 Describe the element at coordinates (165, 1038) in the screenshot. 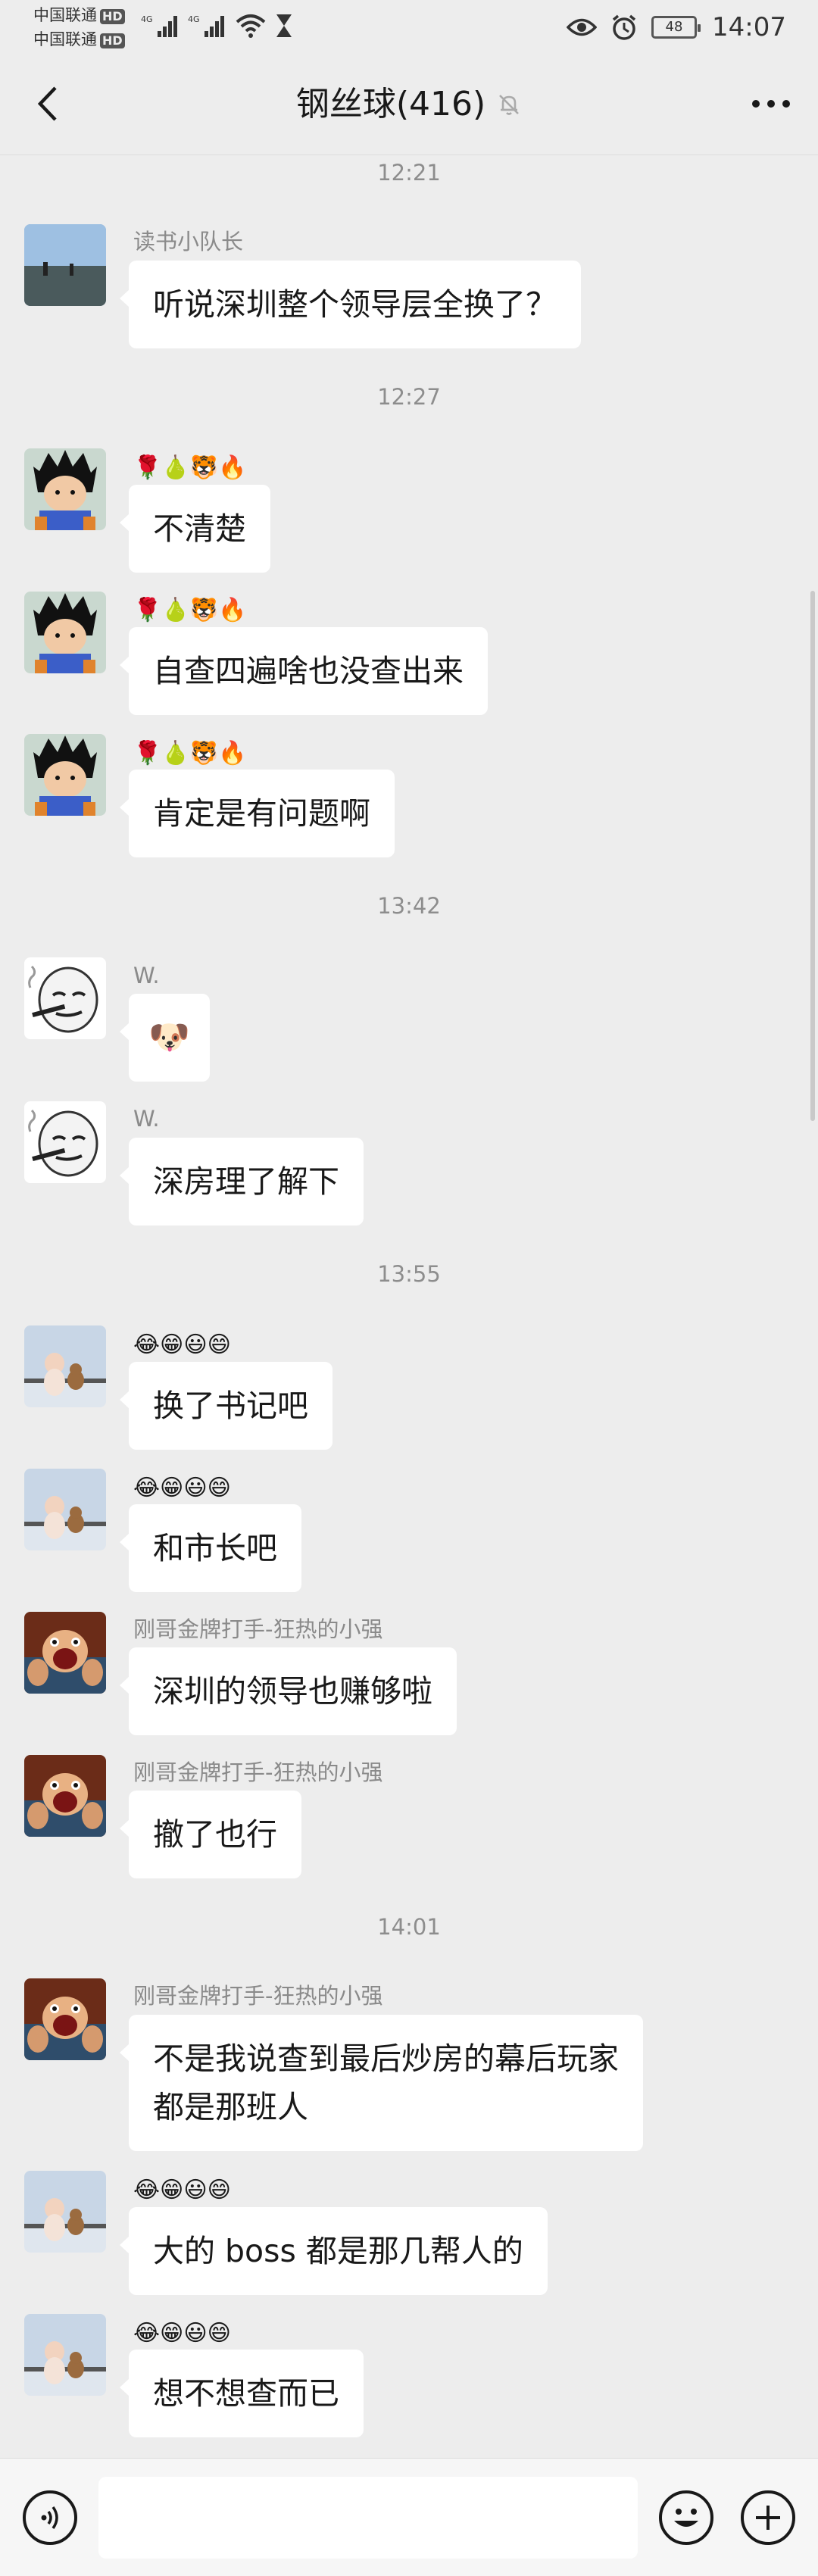

I see `message-bubble: 🐶` at that location.